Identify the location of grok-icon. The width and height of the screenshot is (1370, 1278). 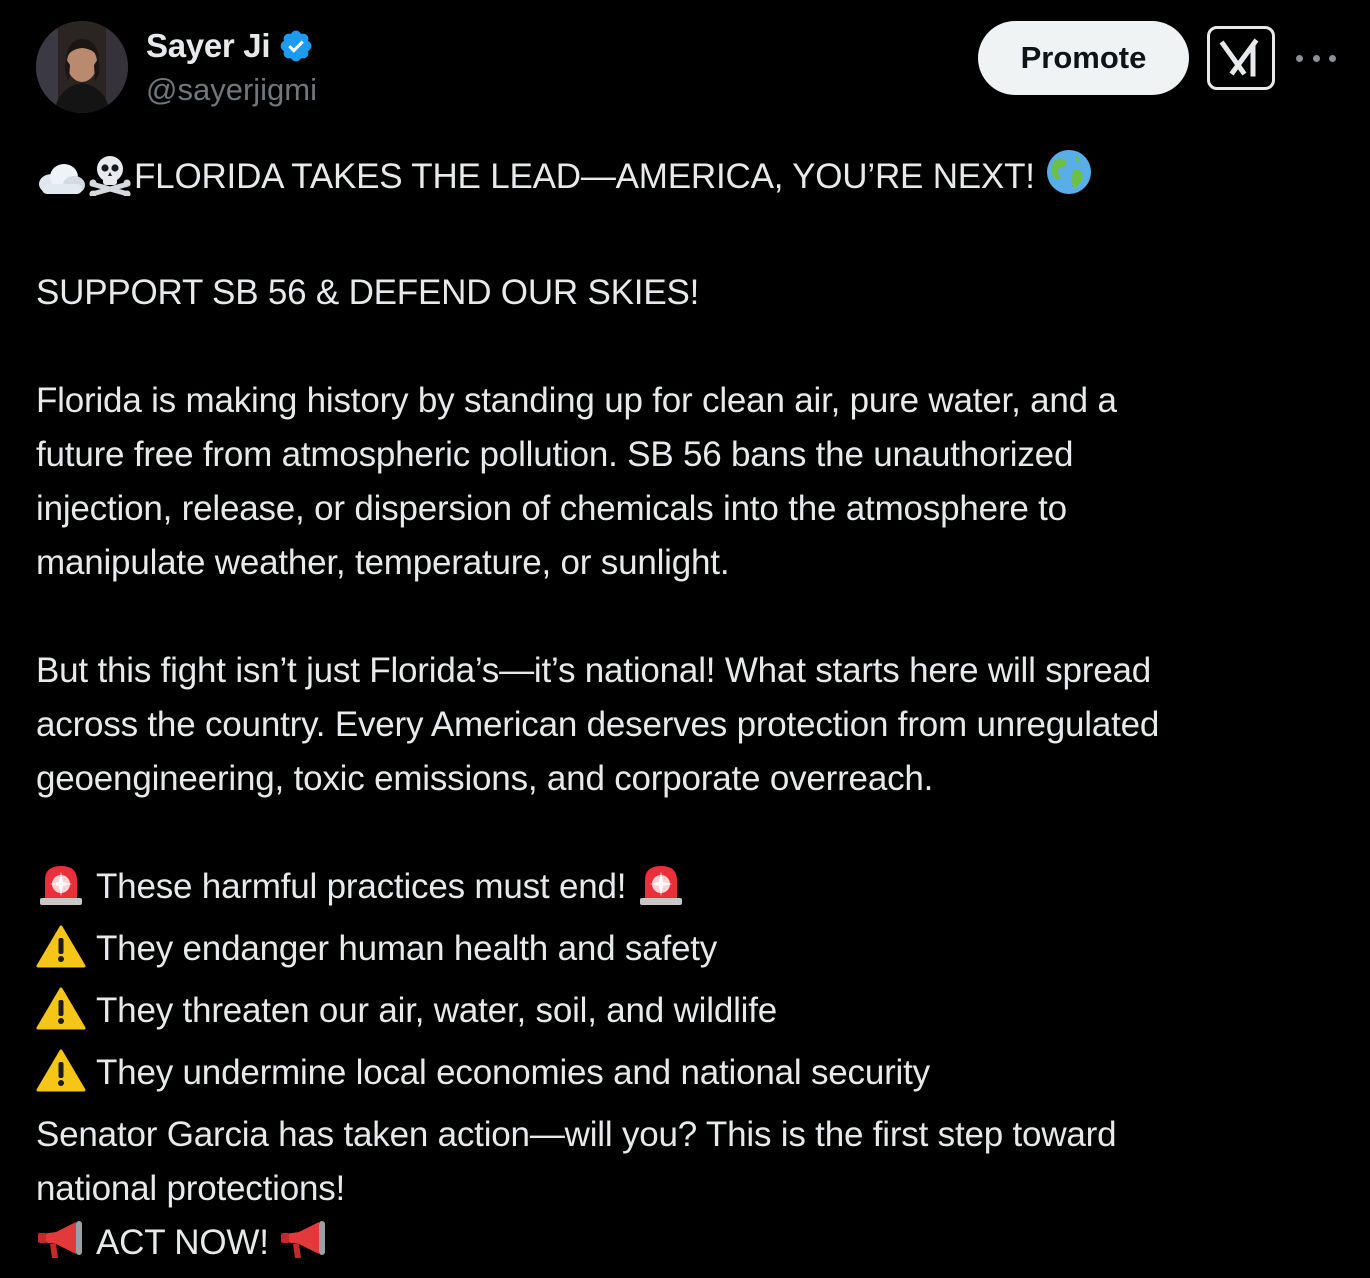
(1241, 58).